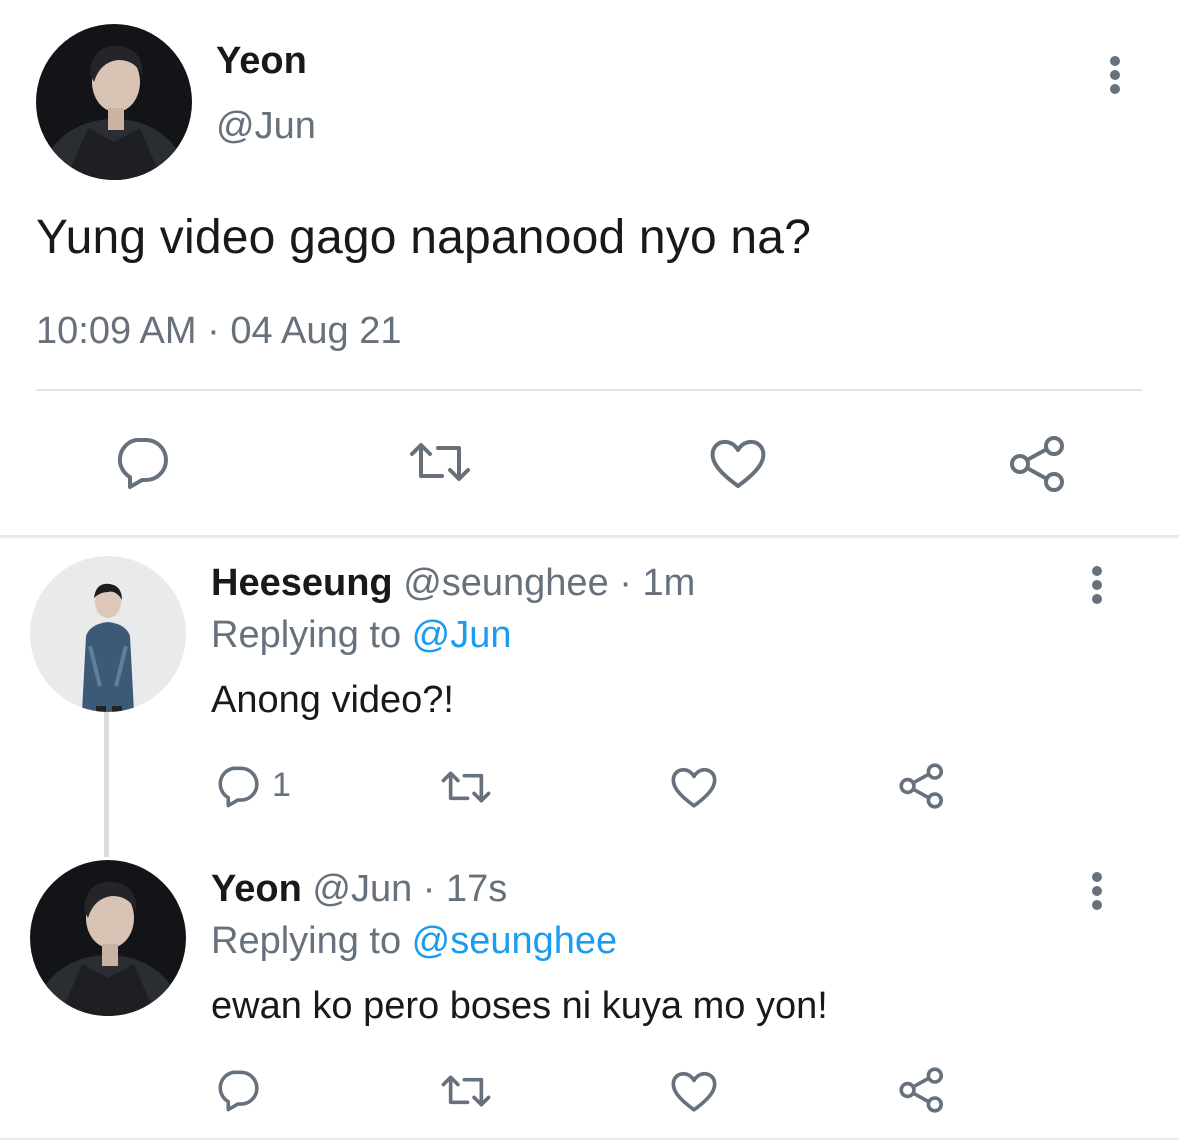 The image size is (1179, 1143). I want to click on bottom-divider, so click(589, 1139).